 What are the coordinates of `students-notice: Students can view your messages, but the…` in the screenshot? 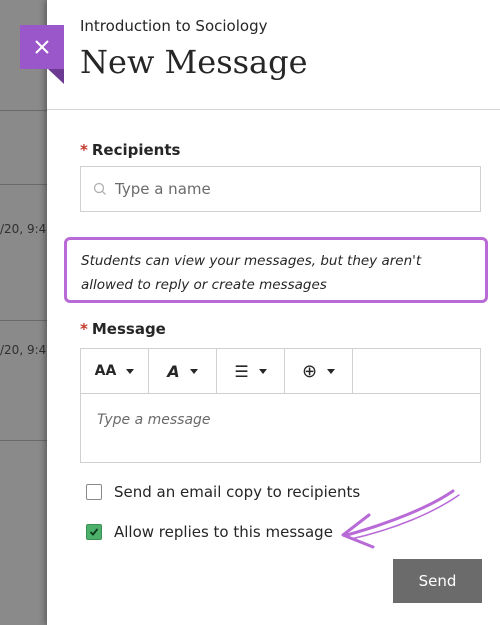 It's located at (276, 270).